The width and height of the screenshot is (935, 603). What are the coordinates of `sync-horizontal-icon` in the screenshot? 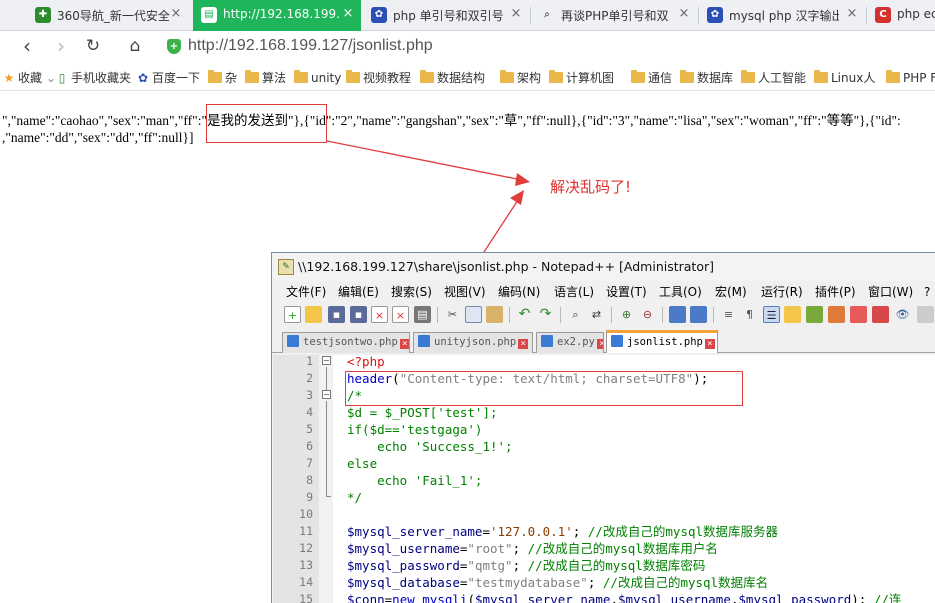 It's located at (698, 314).